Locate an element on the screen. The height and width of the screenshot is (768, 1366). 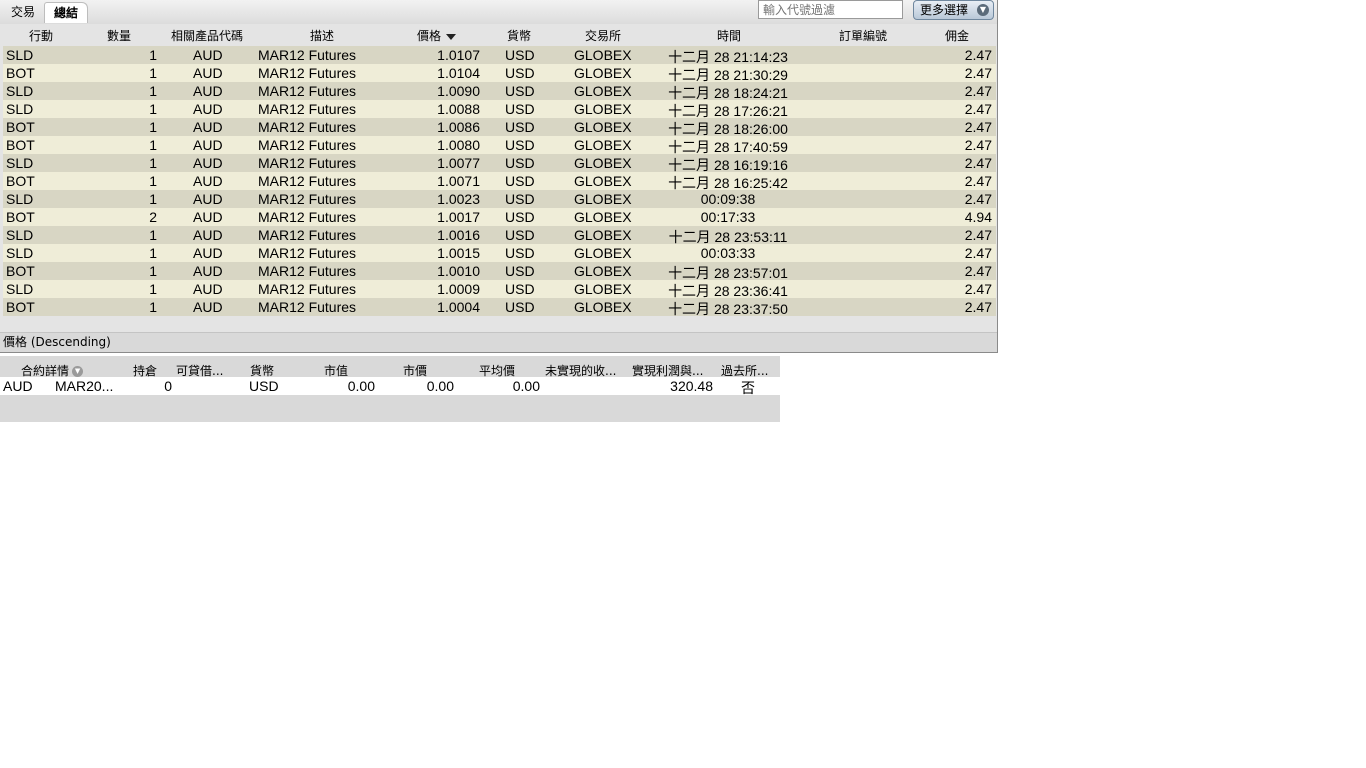
more-options-button: 更多選擇 ▼ is located at coordinates (953, 10).